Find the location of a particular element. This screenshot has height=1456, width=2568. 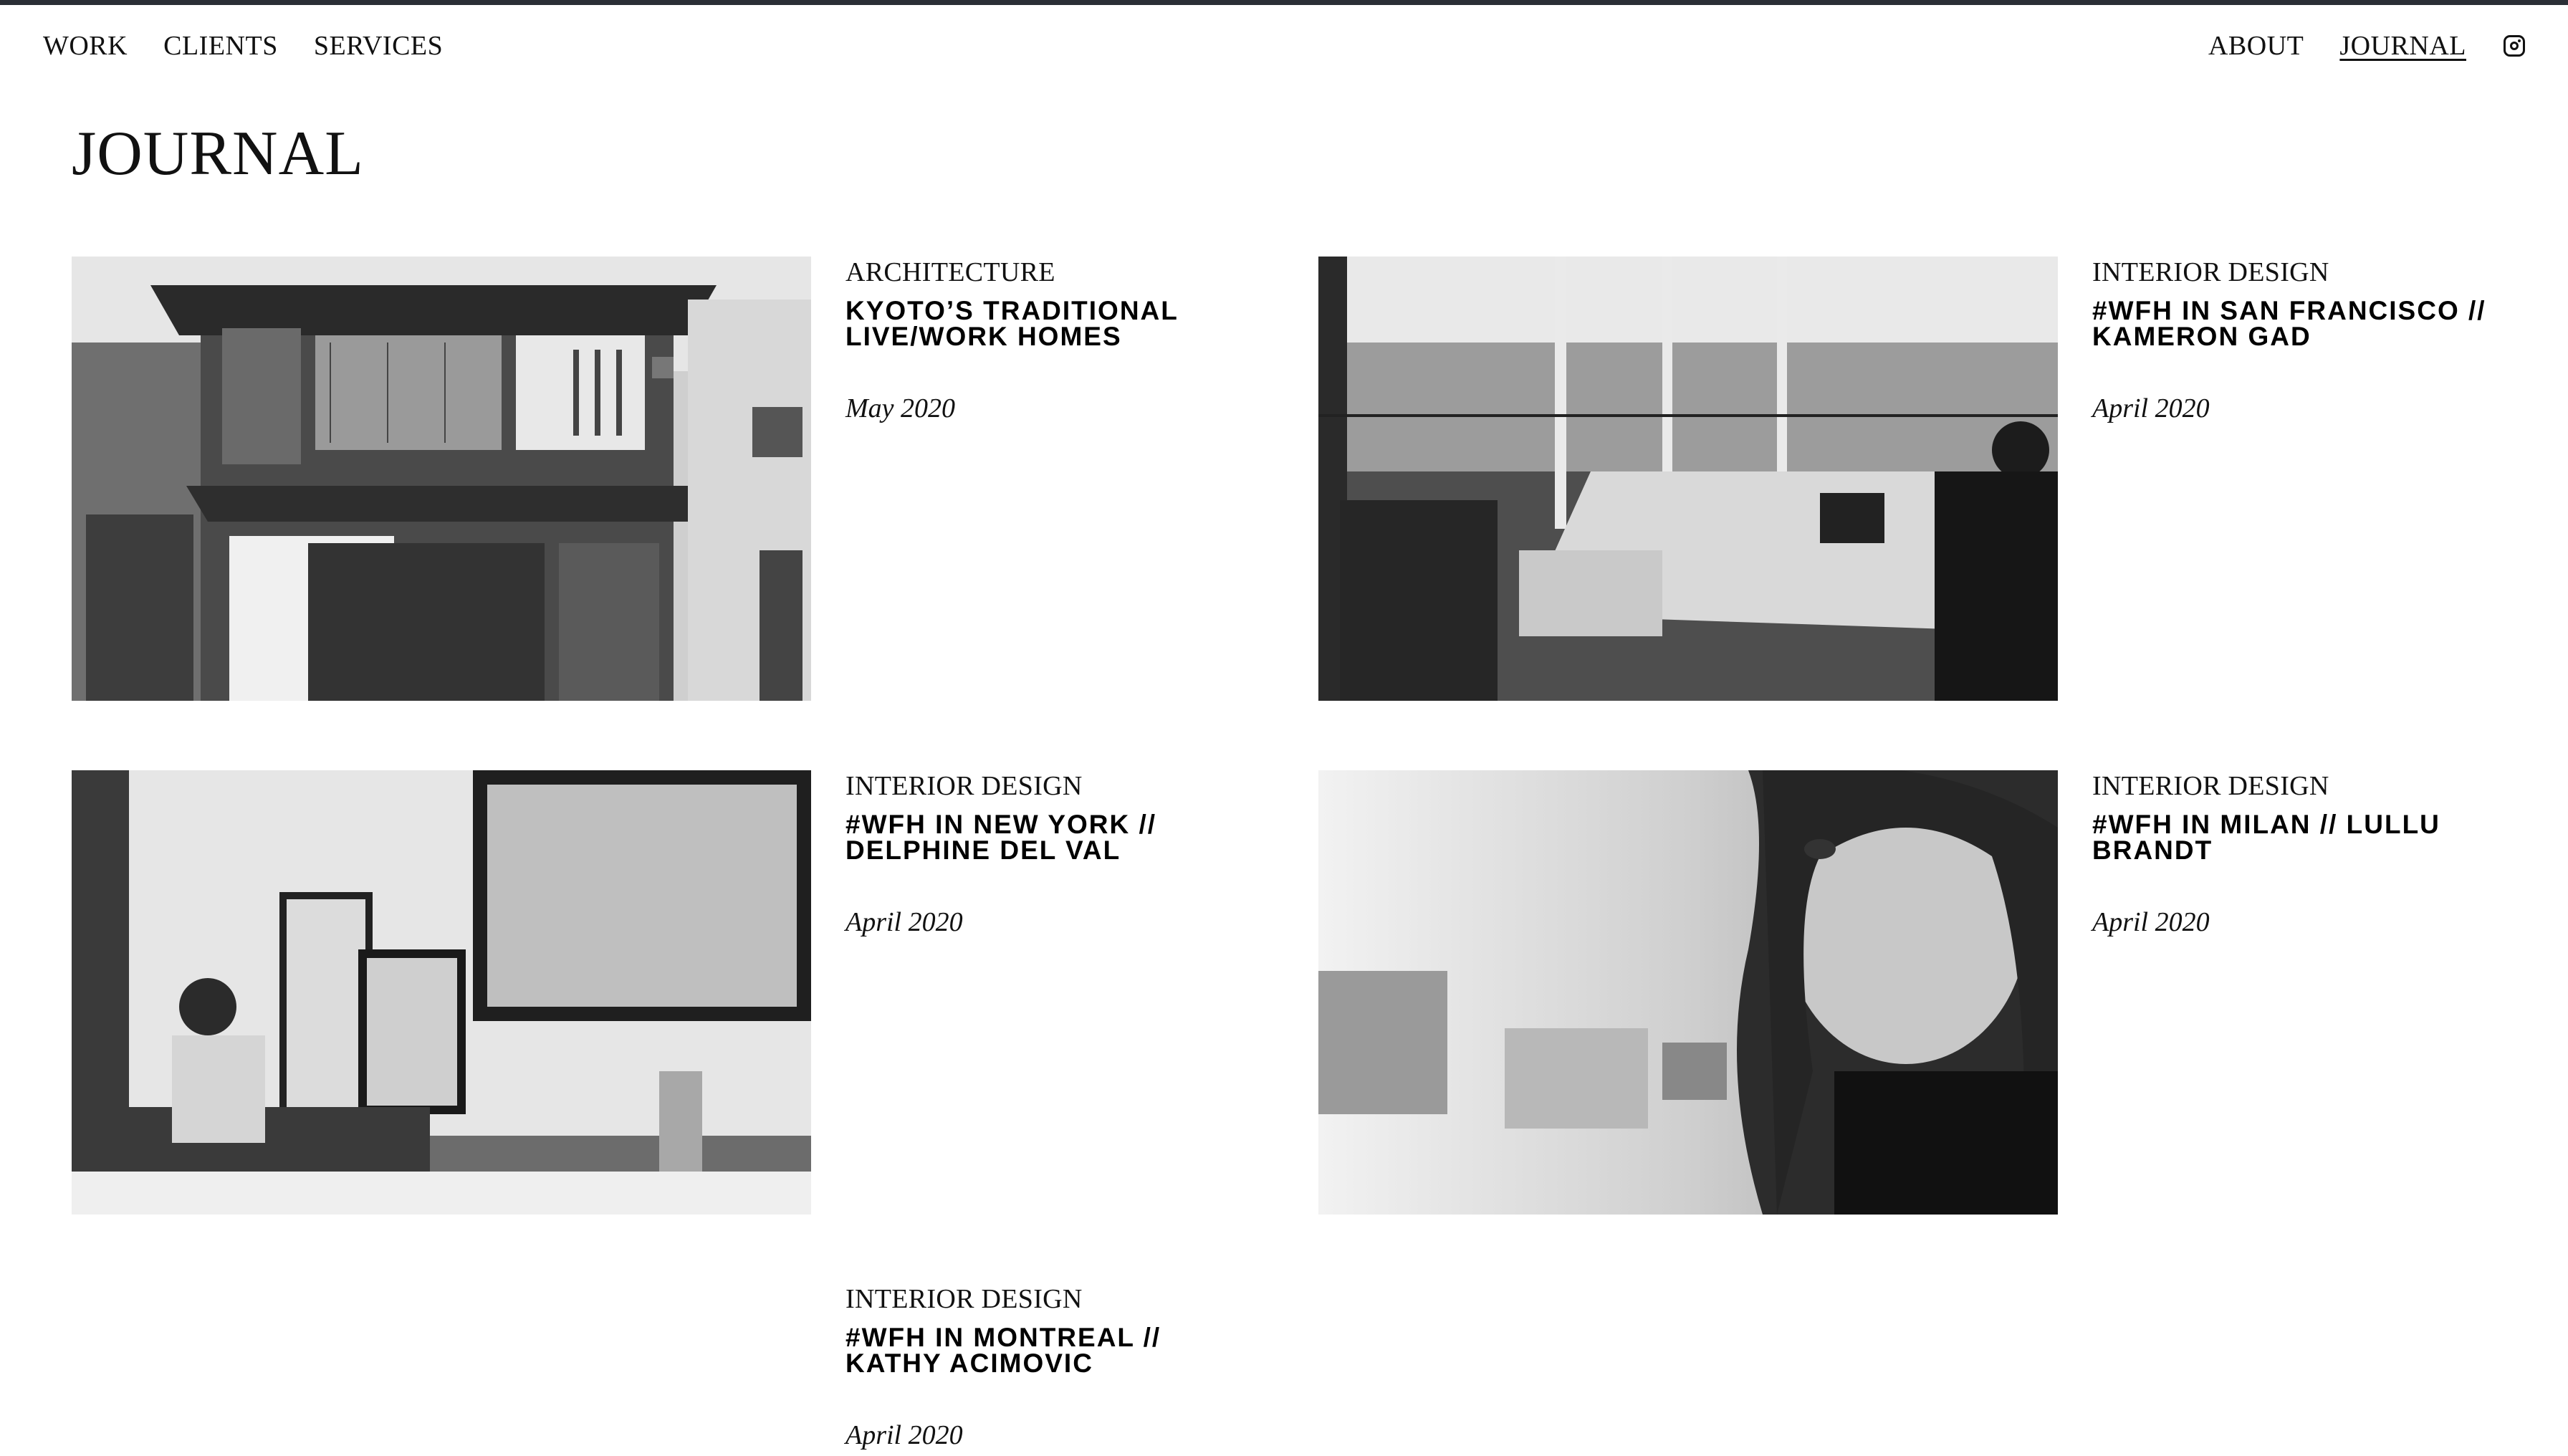

post-category: ARCHITECTURE is located at coordinates (1046, 272).